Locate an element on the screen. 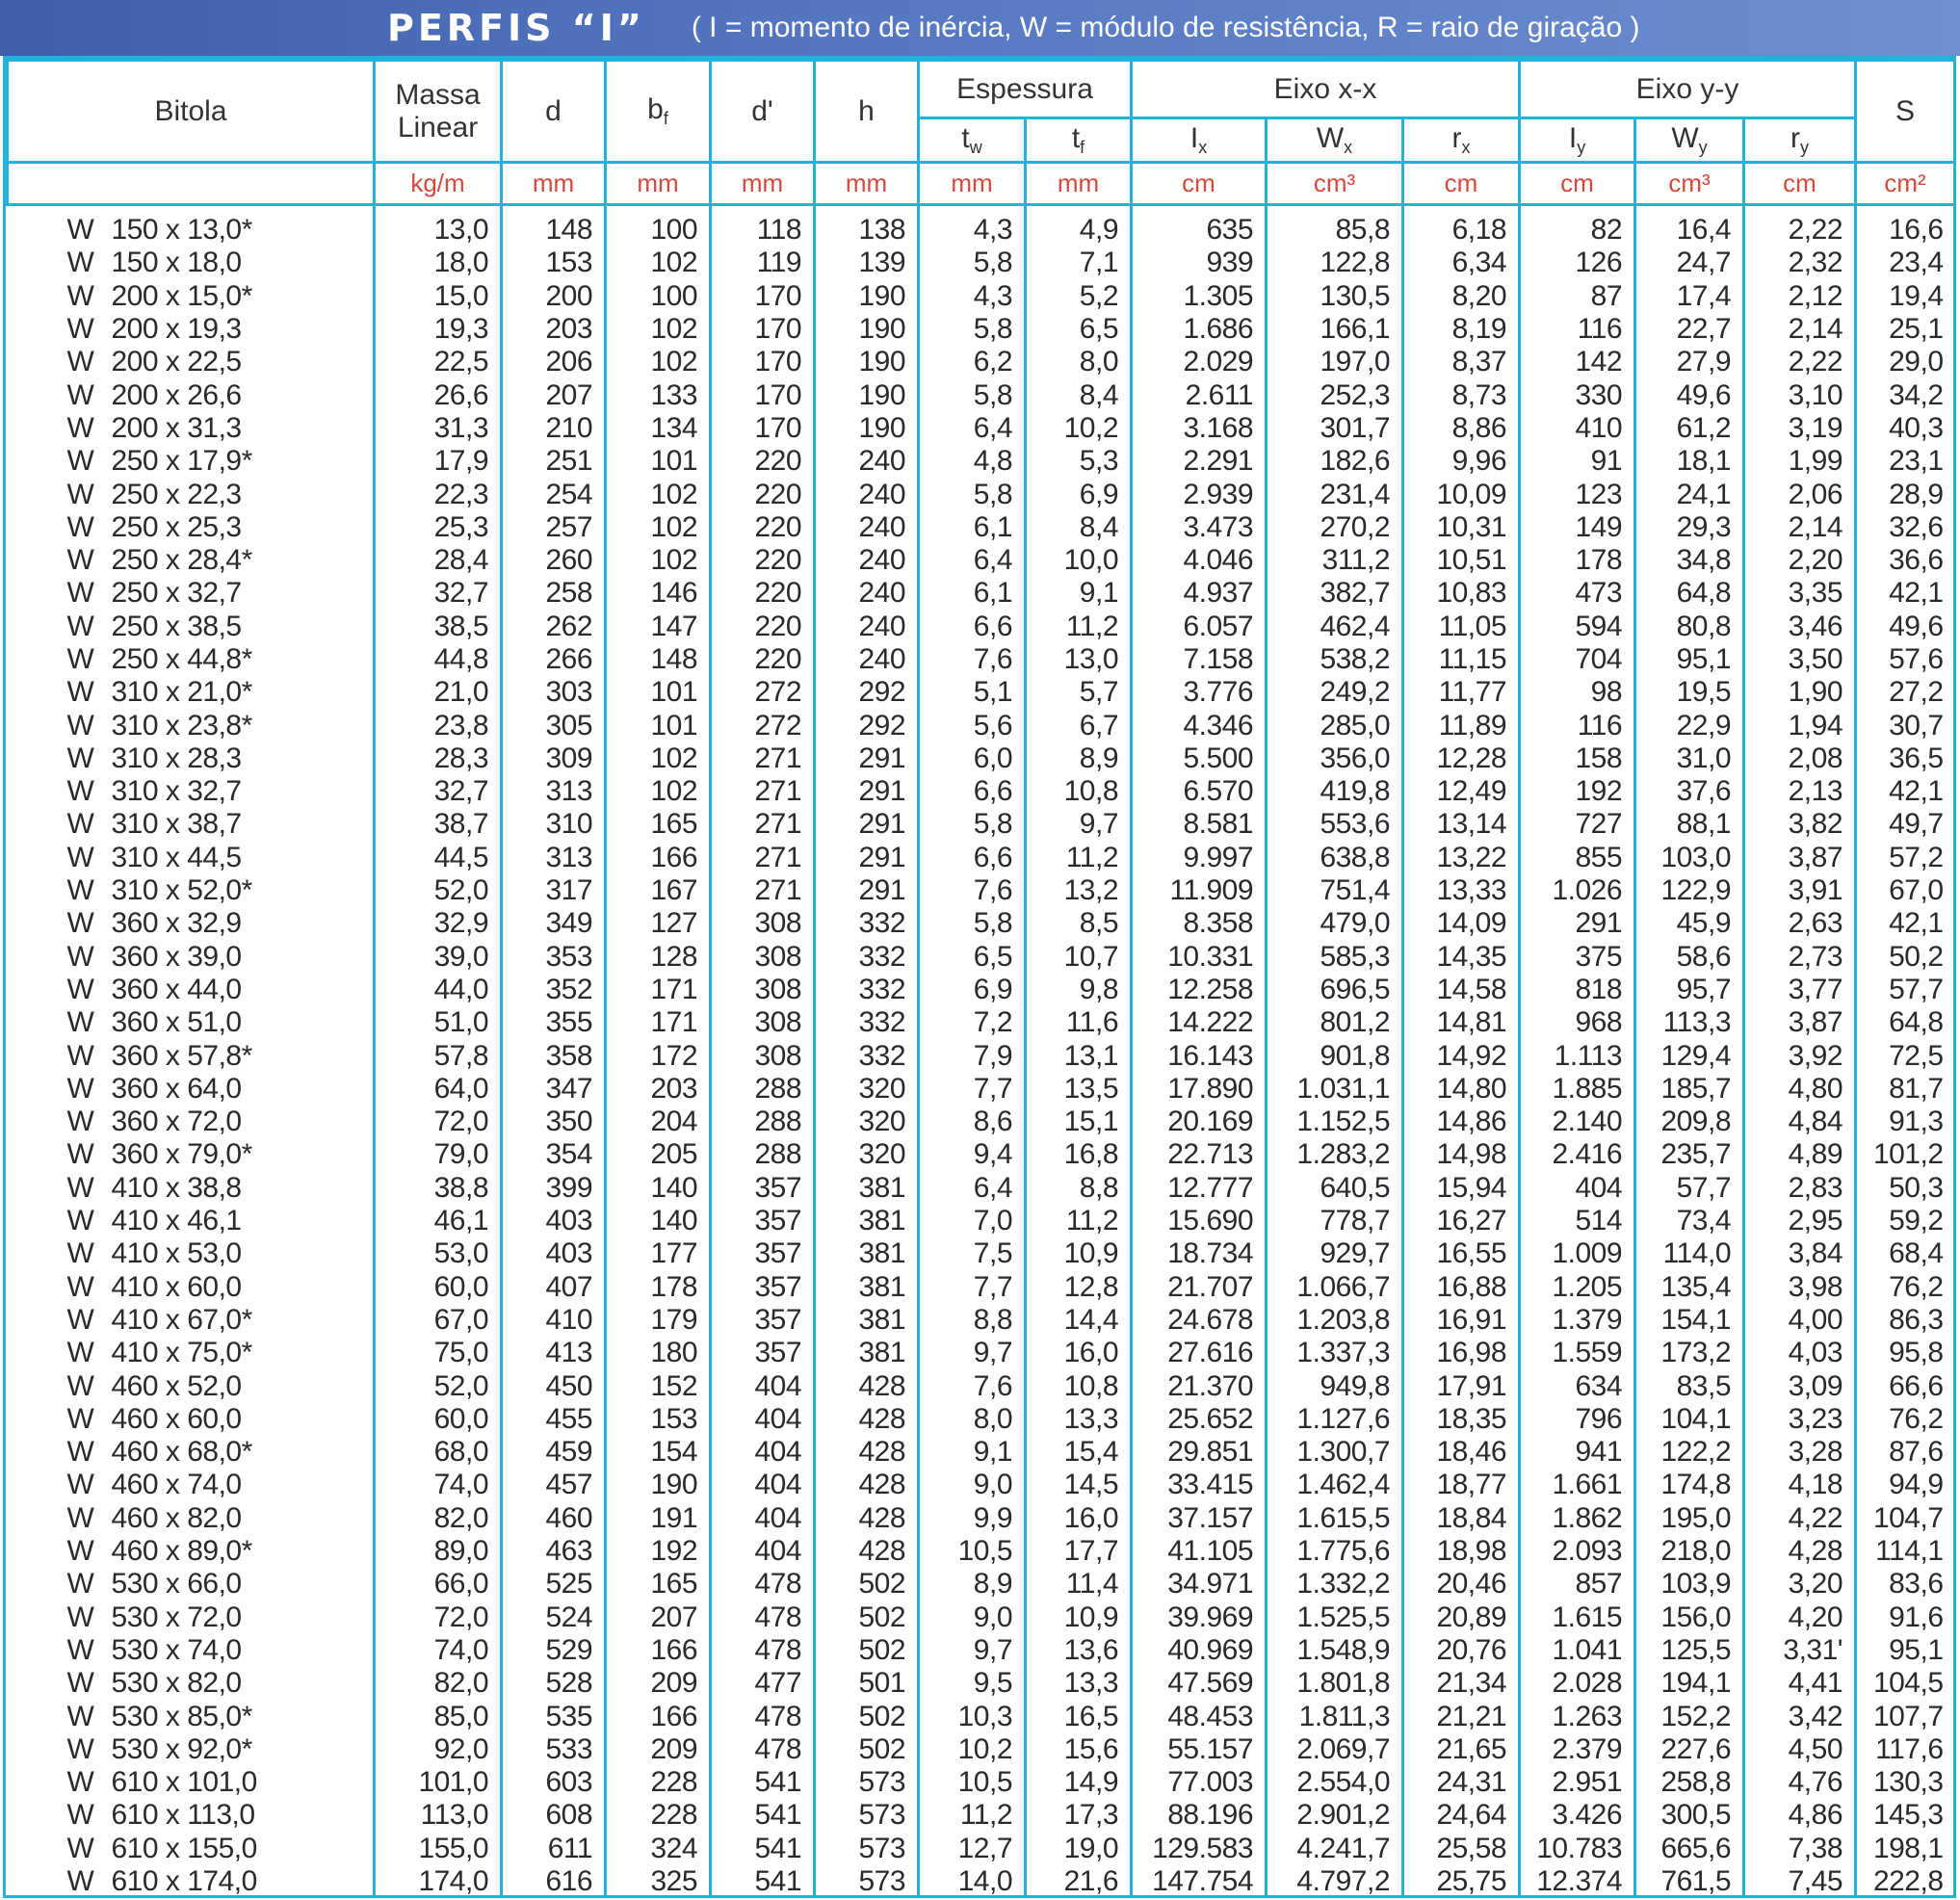 The image size is (1960, 1900). cell-bf: 325 is located at coordinates (657, 1881).